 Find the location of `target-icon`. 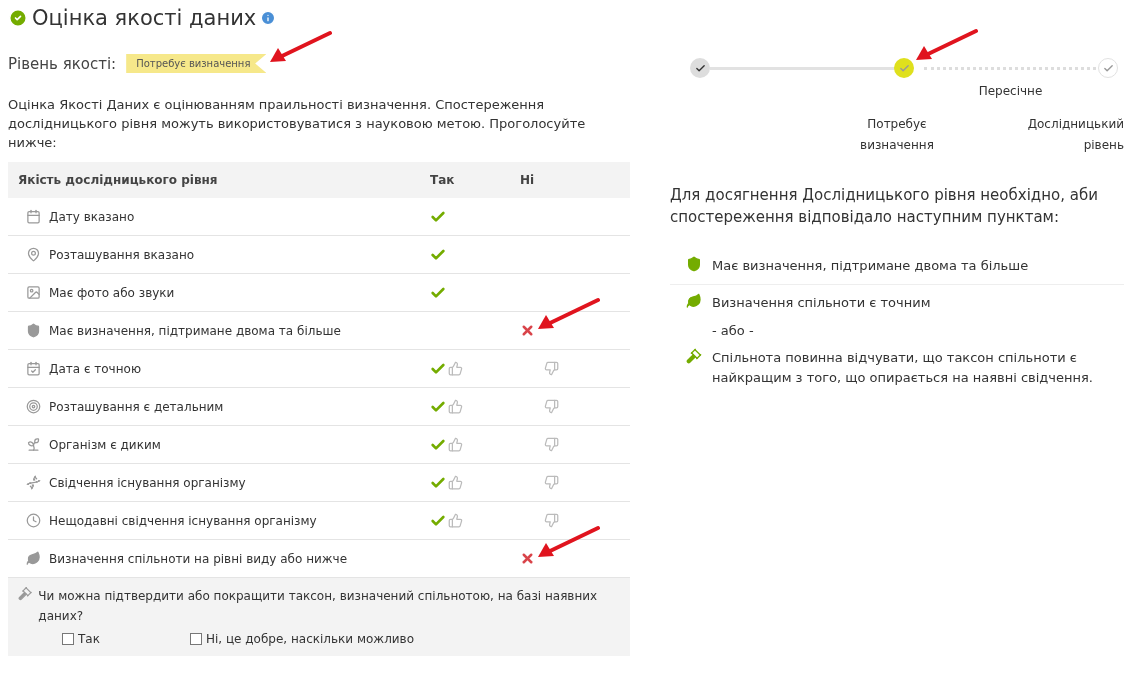

target-icon is located at coordinates (33, 406).